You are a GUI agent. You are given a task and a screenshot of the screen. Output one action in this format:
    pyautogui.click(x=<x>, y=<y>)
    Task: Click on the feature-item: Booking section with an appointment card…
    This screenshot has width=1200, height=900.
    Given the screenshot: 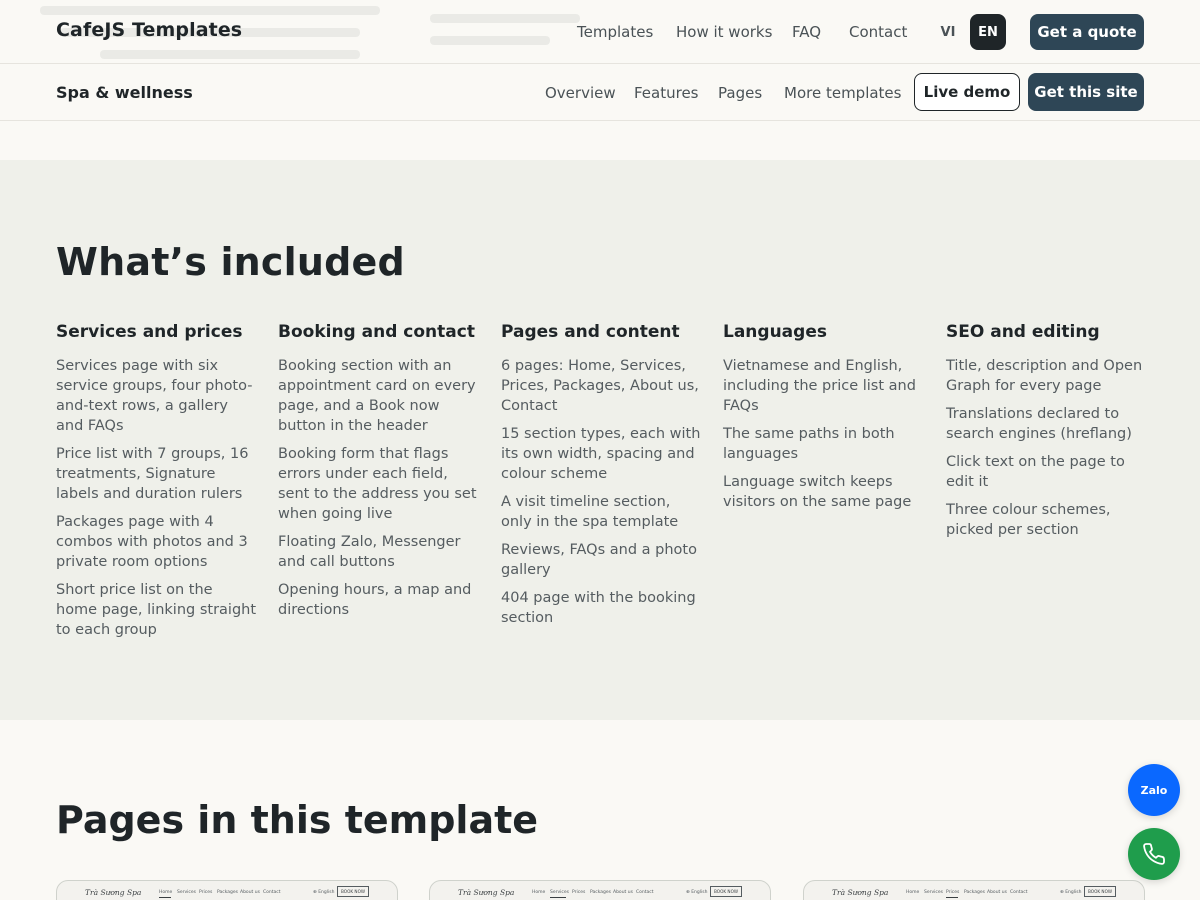 What is the action you would take?
    pyautogui.click(x=377, y=396)
    